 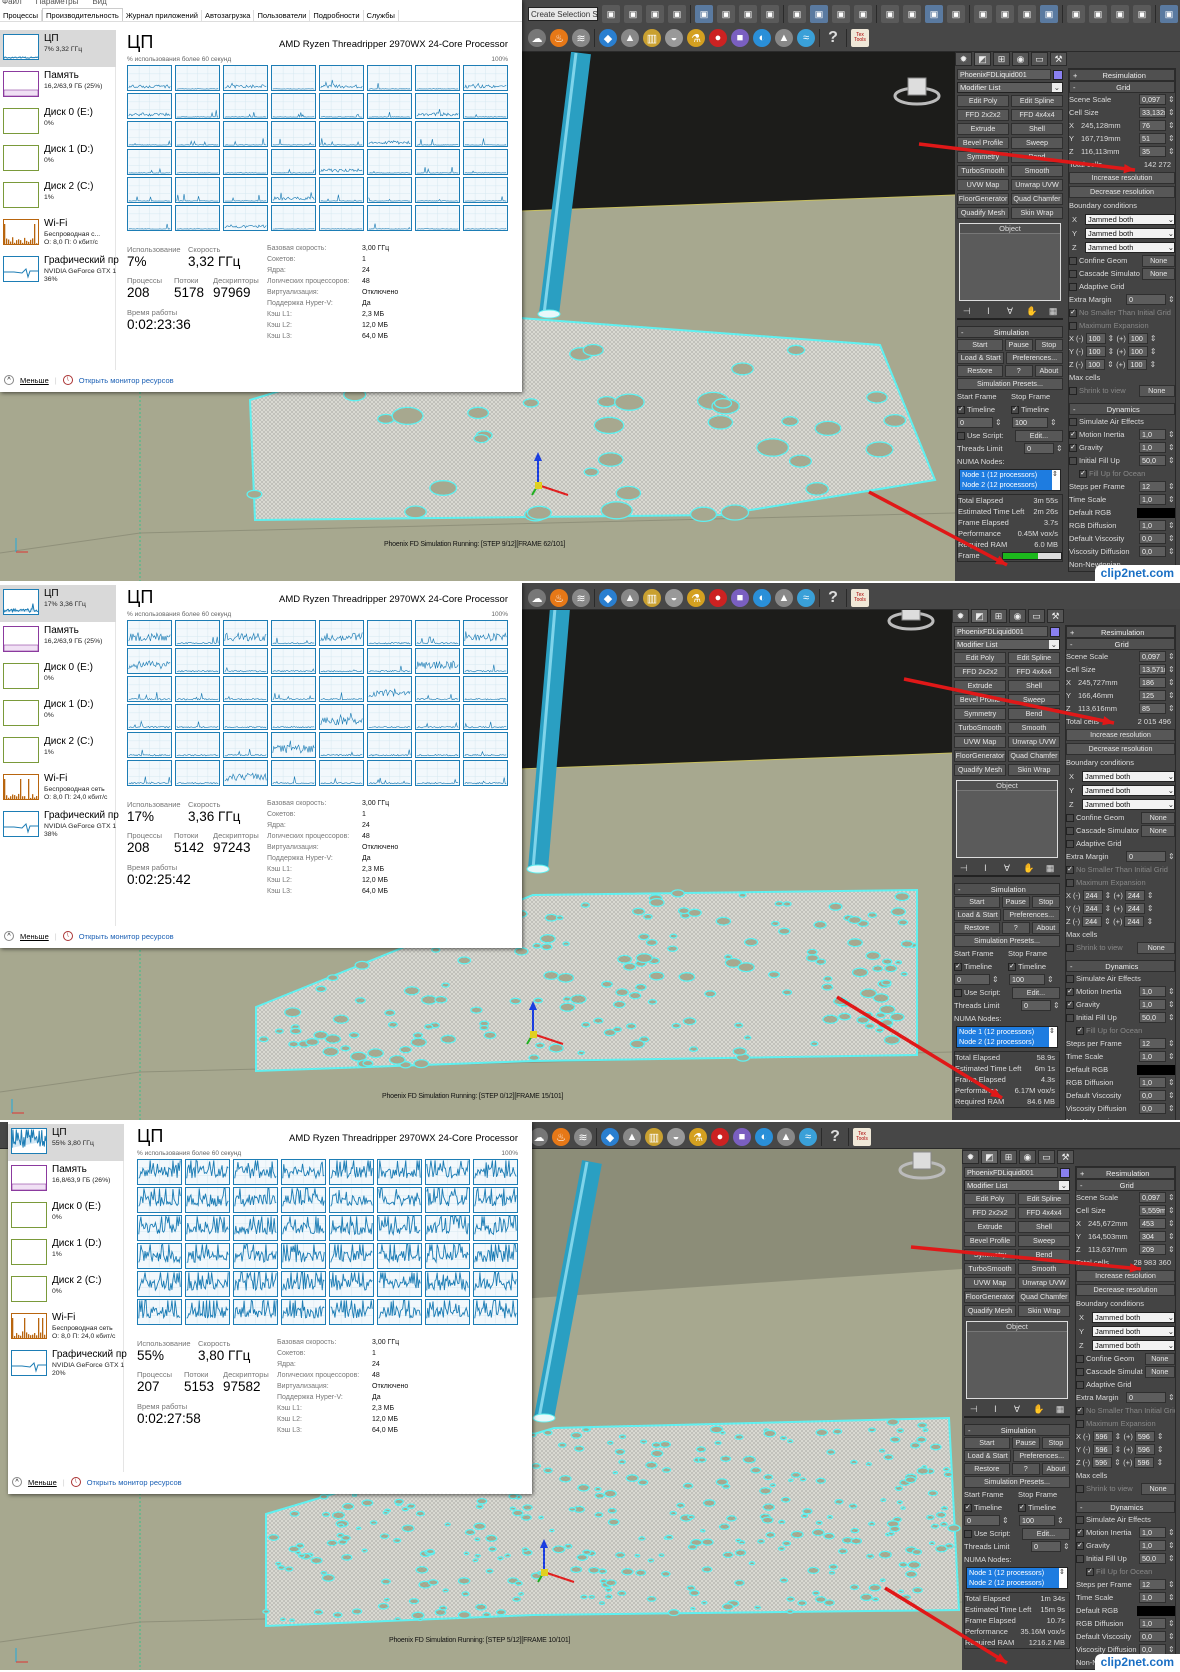 I want to click on expansion-plus-spinner: 100, so click(x=1137, y=338).